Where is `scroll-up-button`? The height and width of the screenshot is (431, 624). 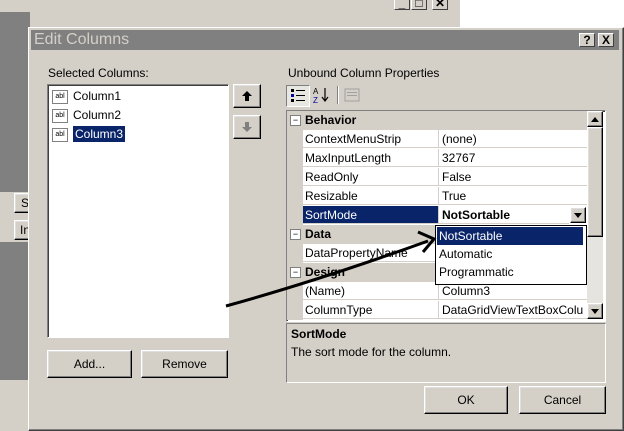
scroll-up-button is located at coordinates (595, 119).